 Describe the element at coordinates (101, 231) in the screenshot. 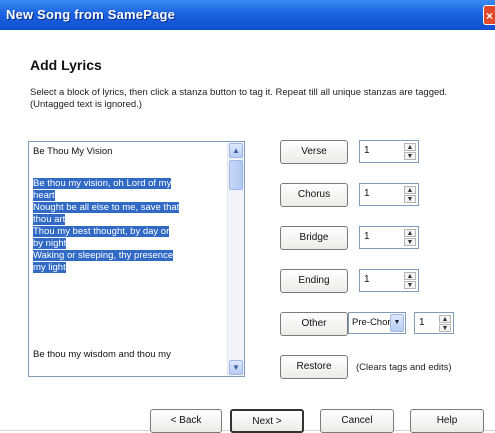

I see `selected-lyric-line: Thou my best thought, by day or` at that location.